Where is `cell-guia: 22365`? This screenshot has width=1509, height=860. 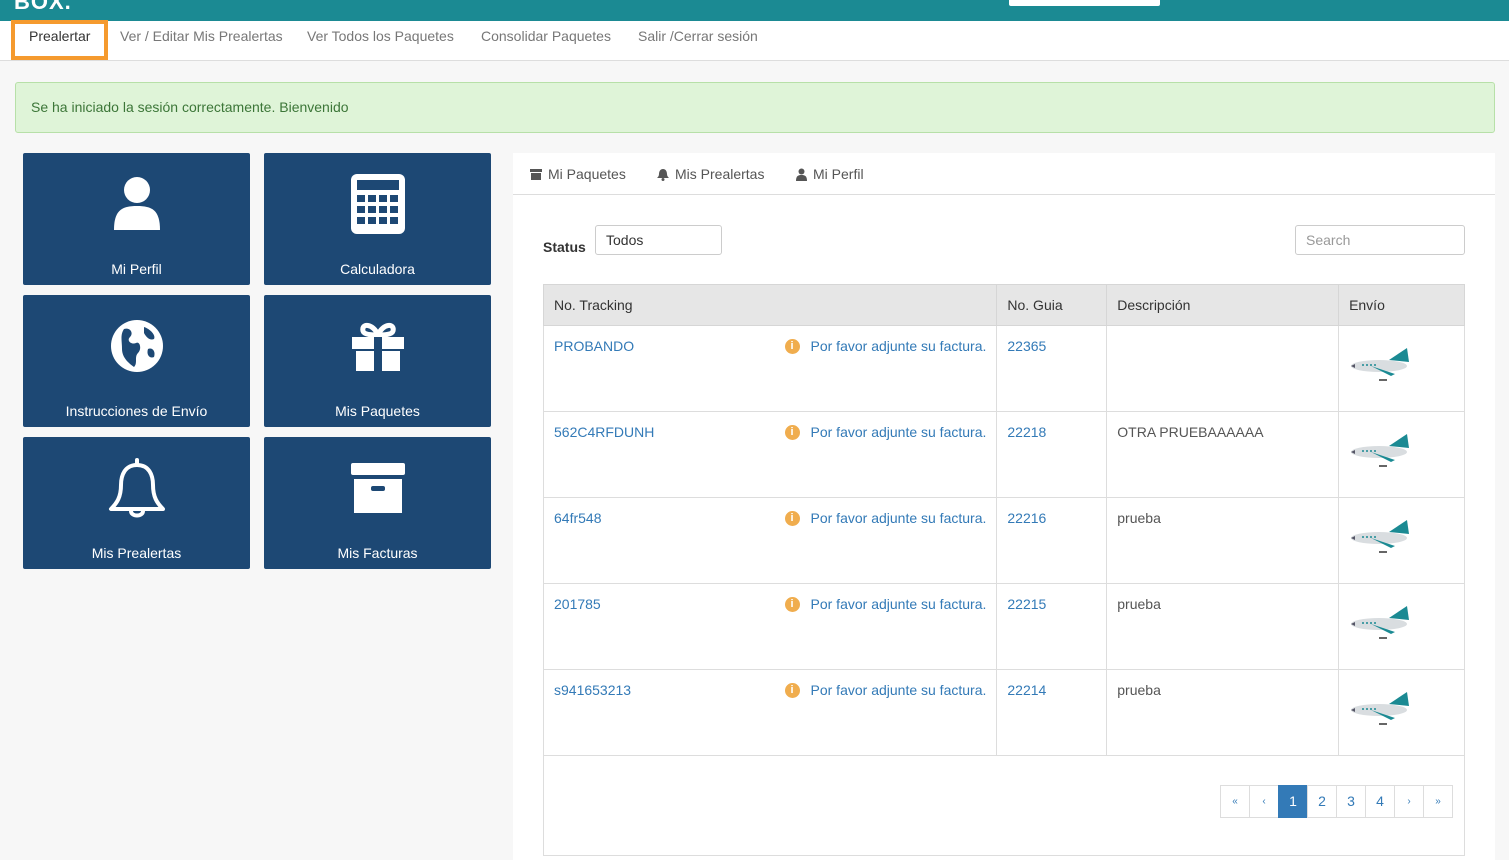
cell-guia: 22365 is located at coordinates (1052, 368).